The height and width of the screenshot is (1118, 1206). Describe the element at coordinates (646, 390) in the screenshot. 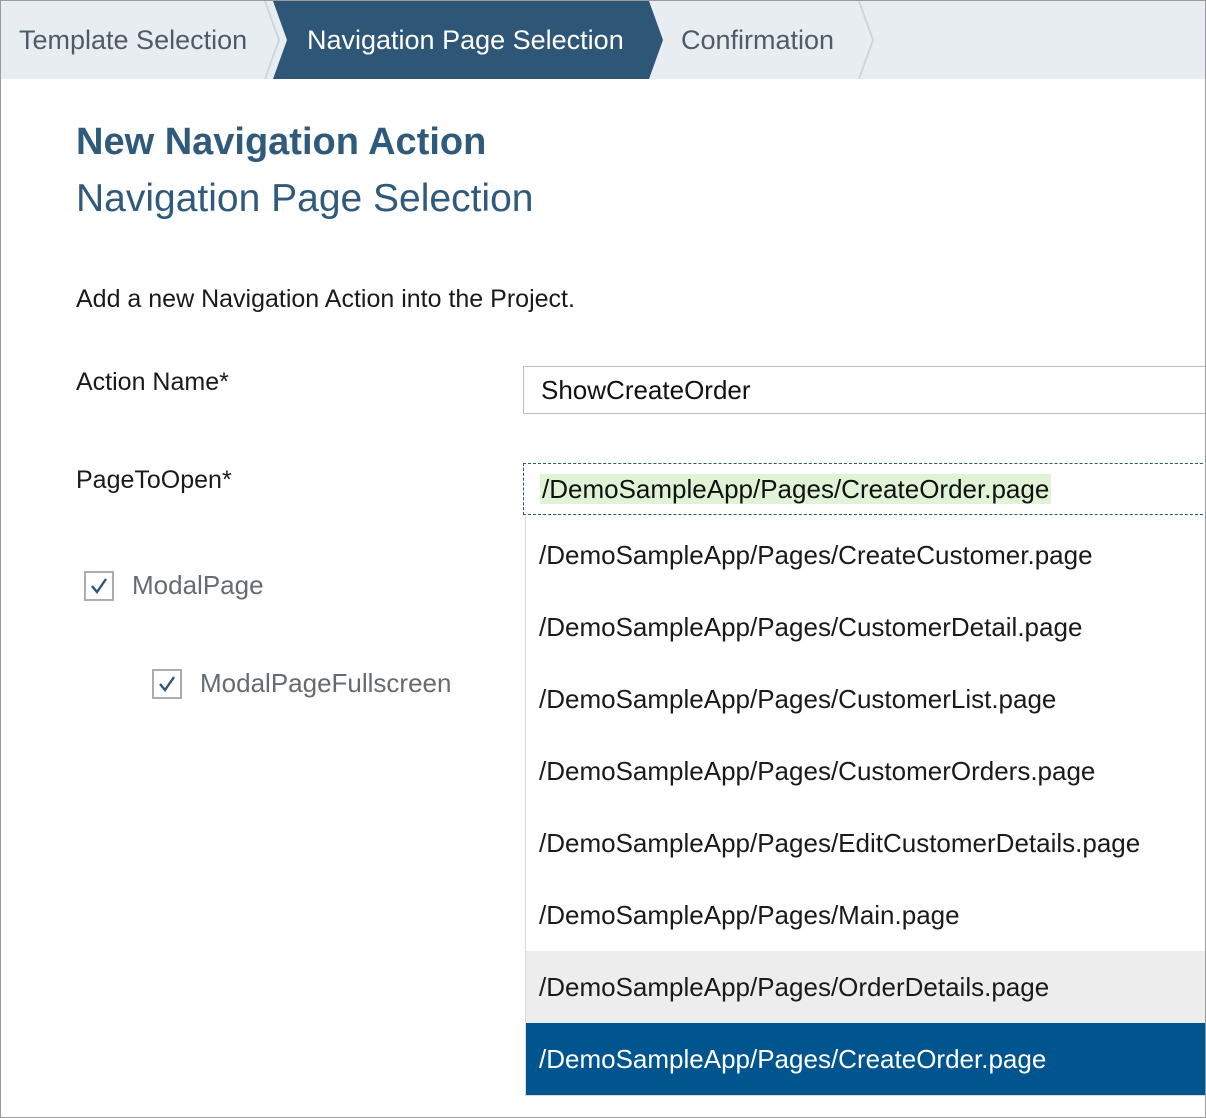

I see `action-name-value: ShowCreateOrder` at that location.